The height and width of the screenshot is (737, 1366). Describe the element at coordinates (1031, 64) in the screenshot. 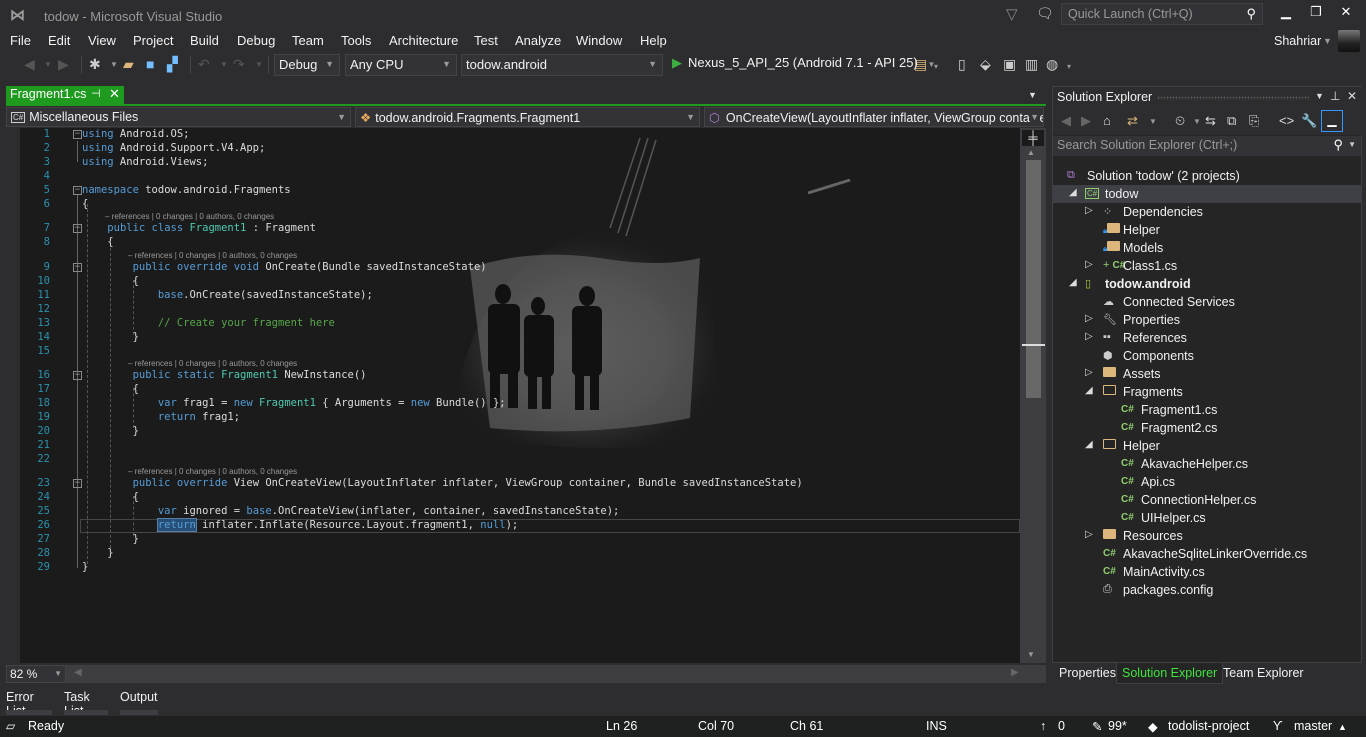

I see `device-monitor-icon: ▥` at that location.